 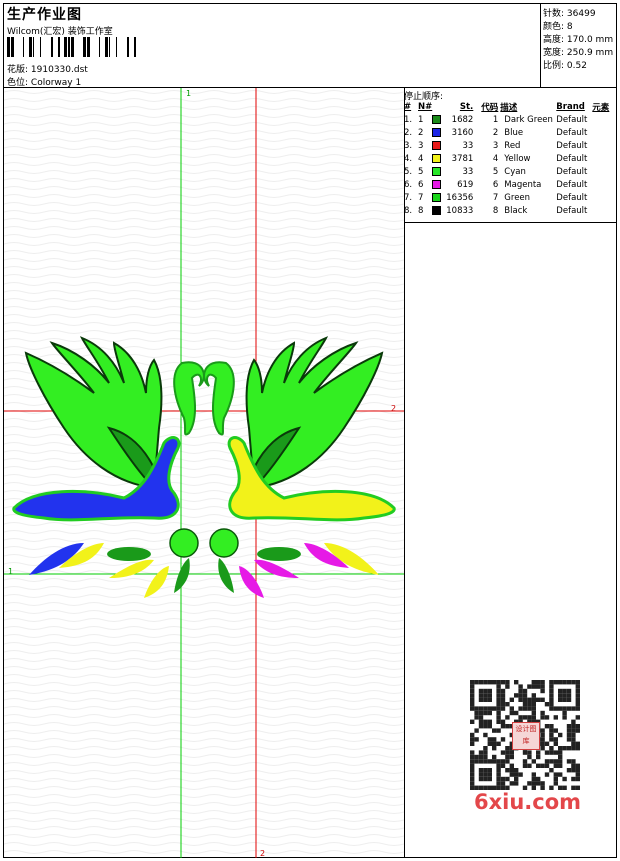 I want to click on colorway-line: 色位: Colorway 1, so click(x=44, y=81).